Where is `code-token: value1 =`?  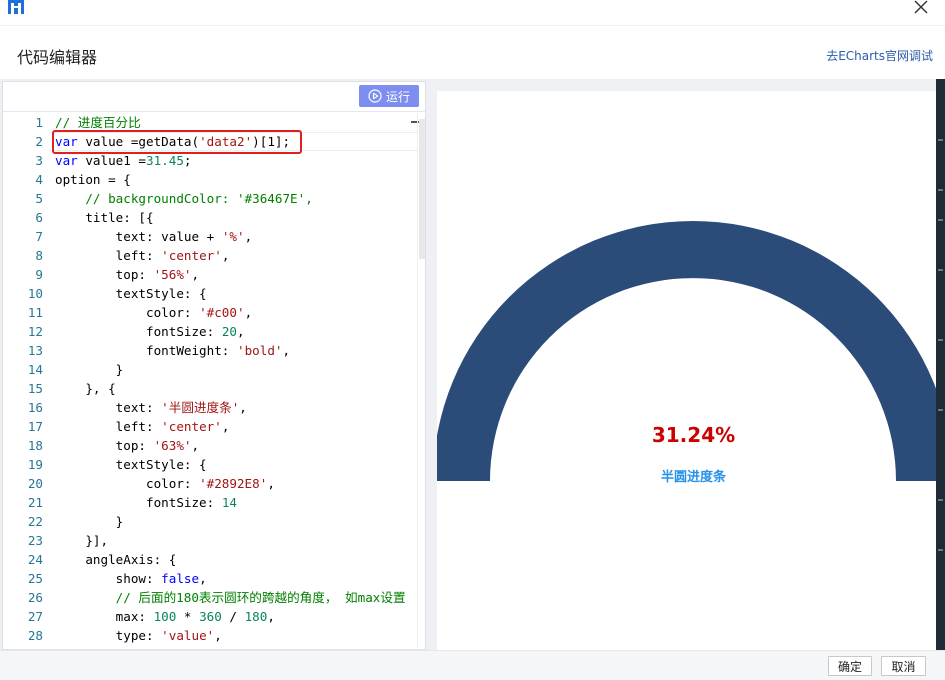 code-token: value1 = is located at coordinates (111, 160).